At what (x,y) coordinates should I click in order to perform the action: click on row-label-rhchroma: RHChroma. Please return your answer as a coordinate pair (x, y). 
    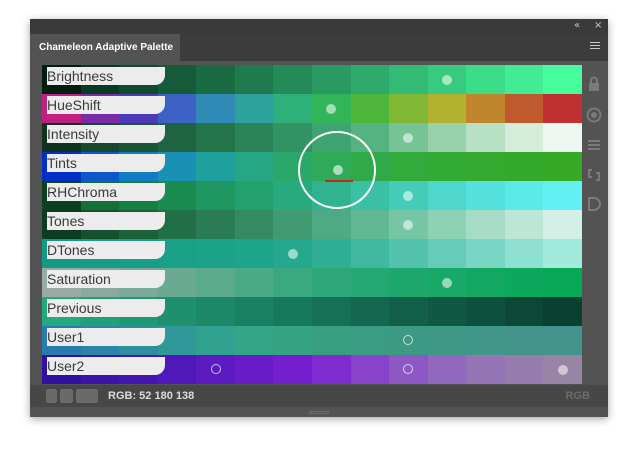
    Looking at the image, I should click on (106, 192).